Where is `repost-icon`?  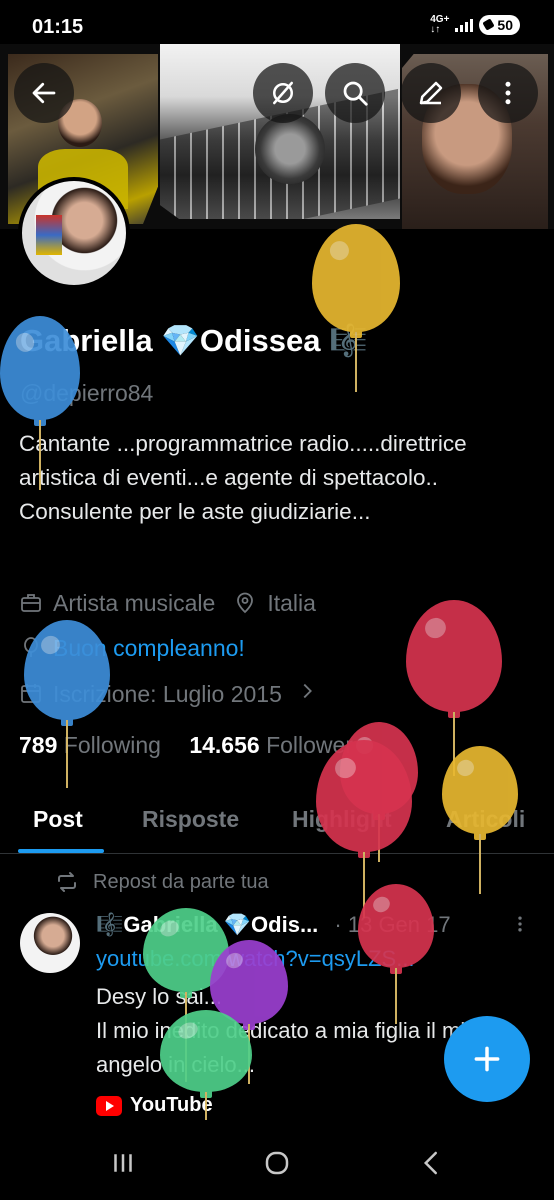
repost-icon is located at coordinates (67, 882).